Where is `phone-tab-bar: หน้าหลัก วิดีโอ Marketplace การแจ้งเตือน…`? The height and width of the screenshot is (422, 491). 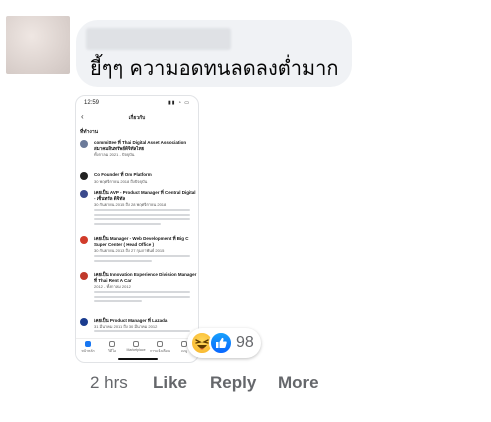
phone-tab-bar: หน้าหลัก วิดีโอ Marketplace การแจ้งเตือน… is located at coordinates (137, 347).